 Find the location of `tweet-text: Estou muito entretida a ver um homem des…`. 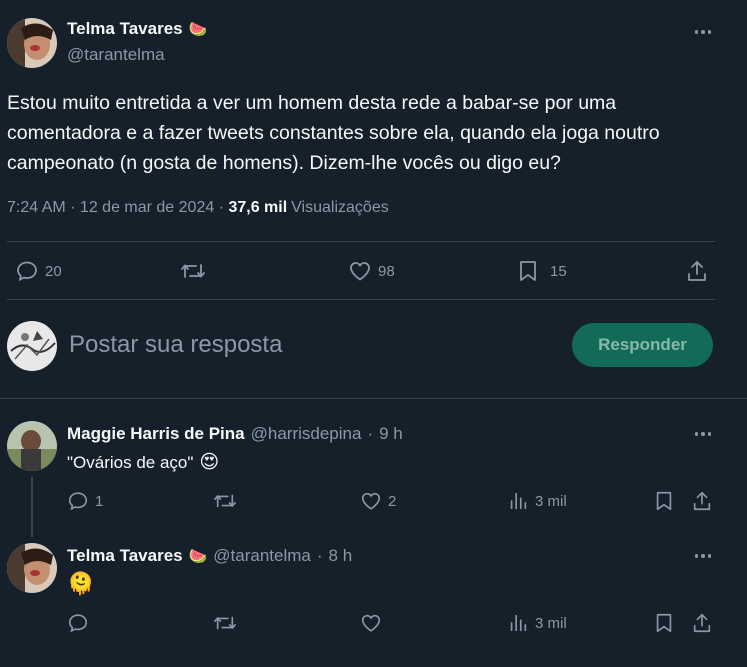

tweet-text: Estou muito entretida a ver um homem des… is located at coordinates (333, 133).